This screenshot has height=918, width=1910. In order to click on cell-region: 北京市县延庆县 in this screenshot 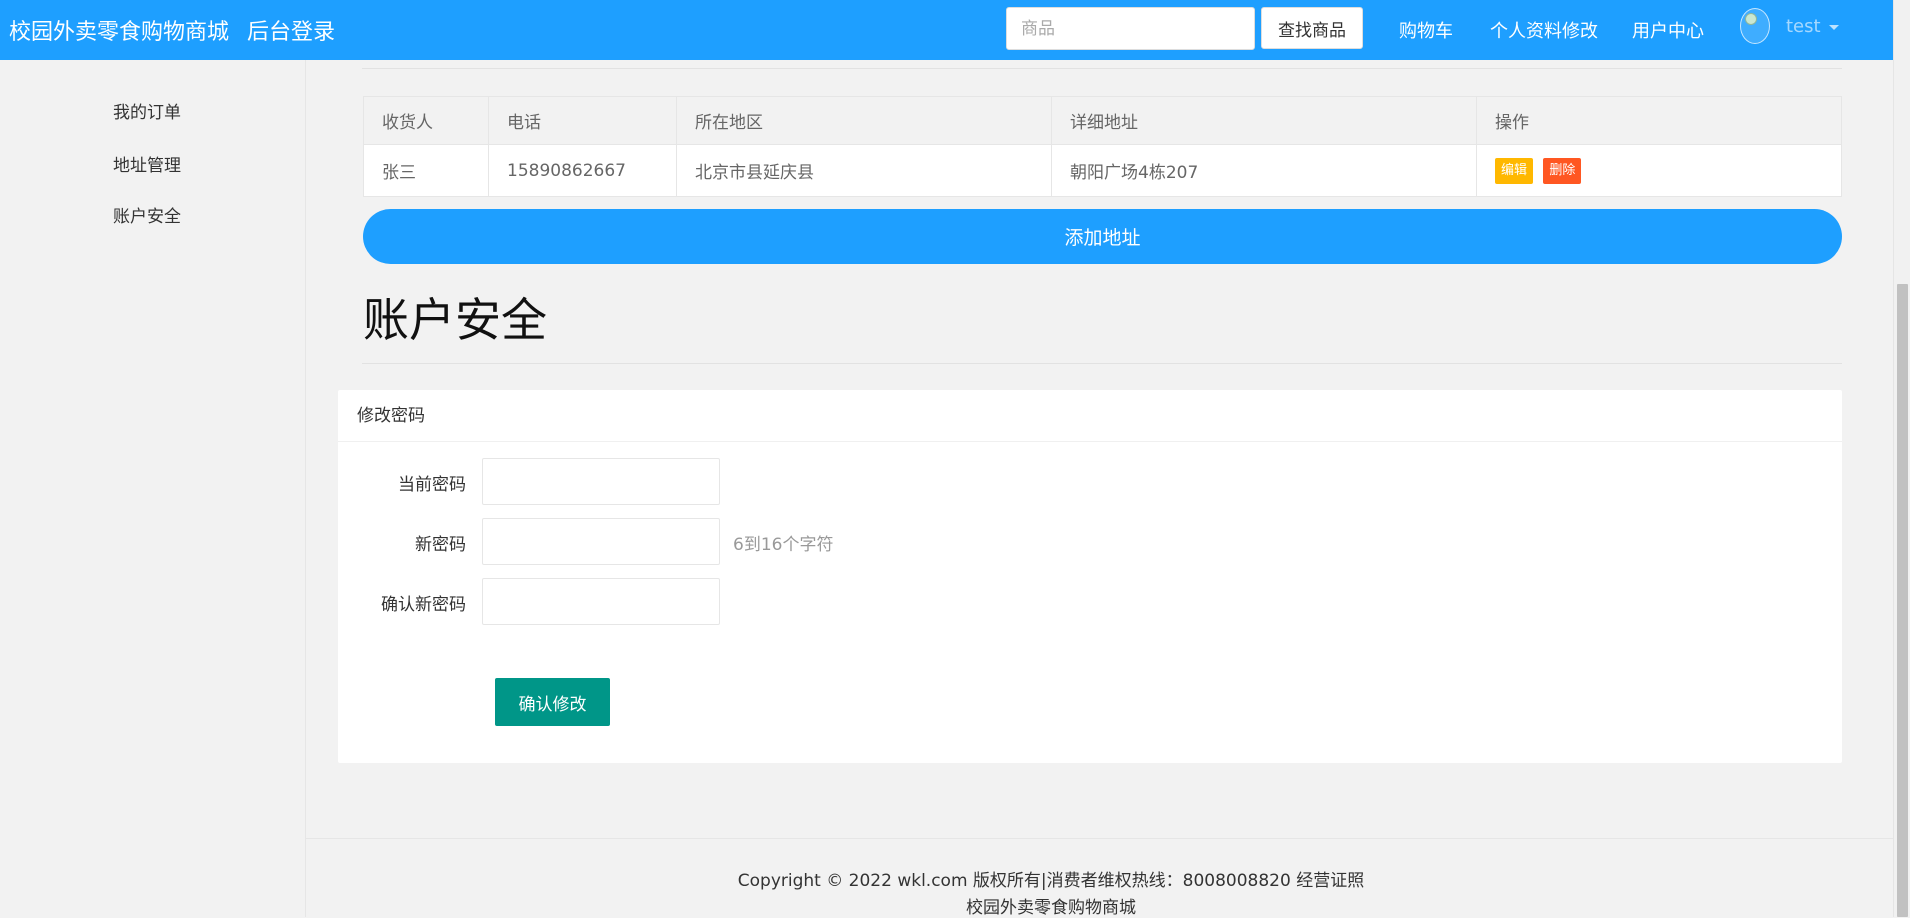, I will do `click(864, 170)`.